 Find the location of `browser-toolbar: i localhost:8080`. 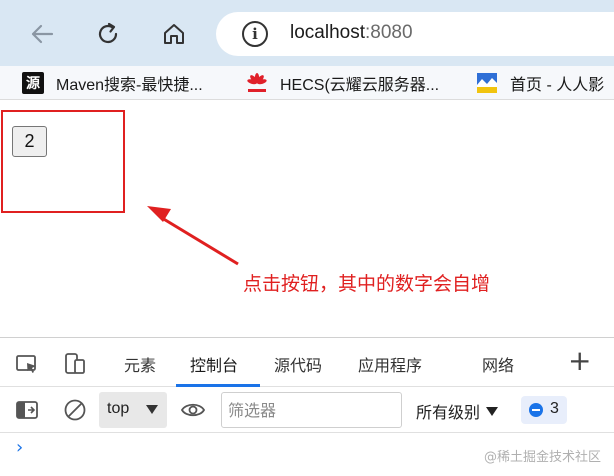

browser-toolbar: i localhost:8080 is located at coordinates (307, 33).